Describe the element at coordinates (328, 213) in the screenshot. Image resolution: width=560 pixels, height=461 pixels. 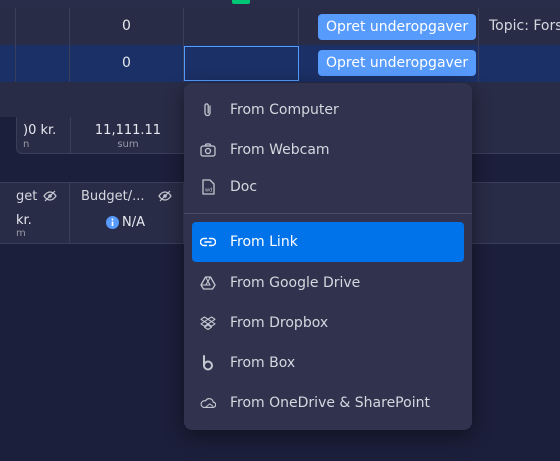
I see `menu-divider` at that location.